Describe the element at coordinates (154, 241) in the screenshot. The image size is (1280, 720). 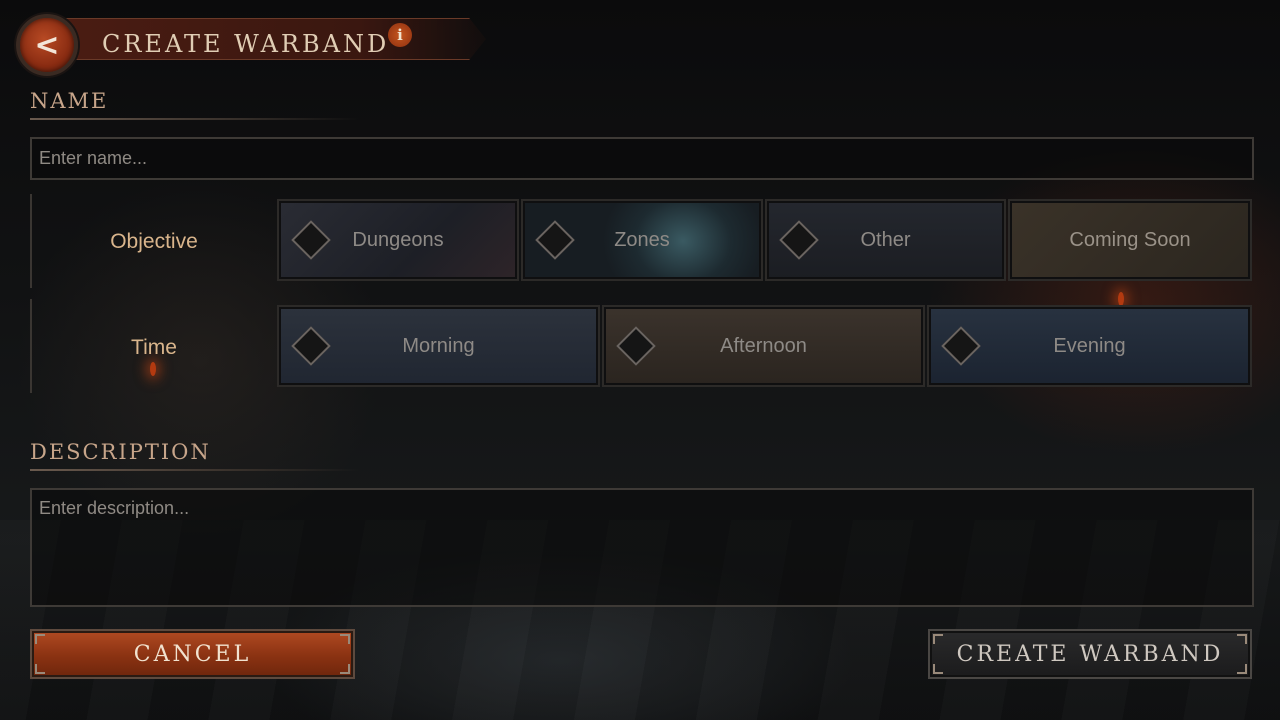
I see `objective-label: Objective` at that location.